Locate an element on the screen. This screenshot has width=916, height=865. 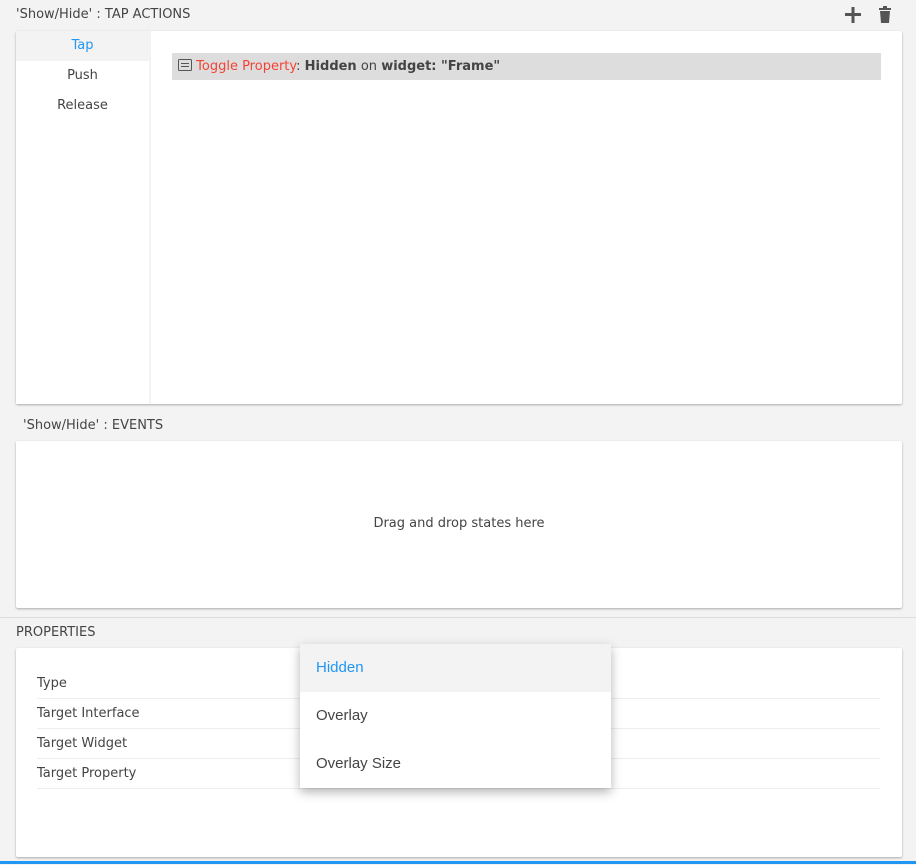
trash-icon is located at coordinates (885, 14).